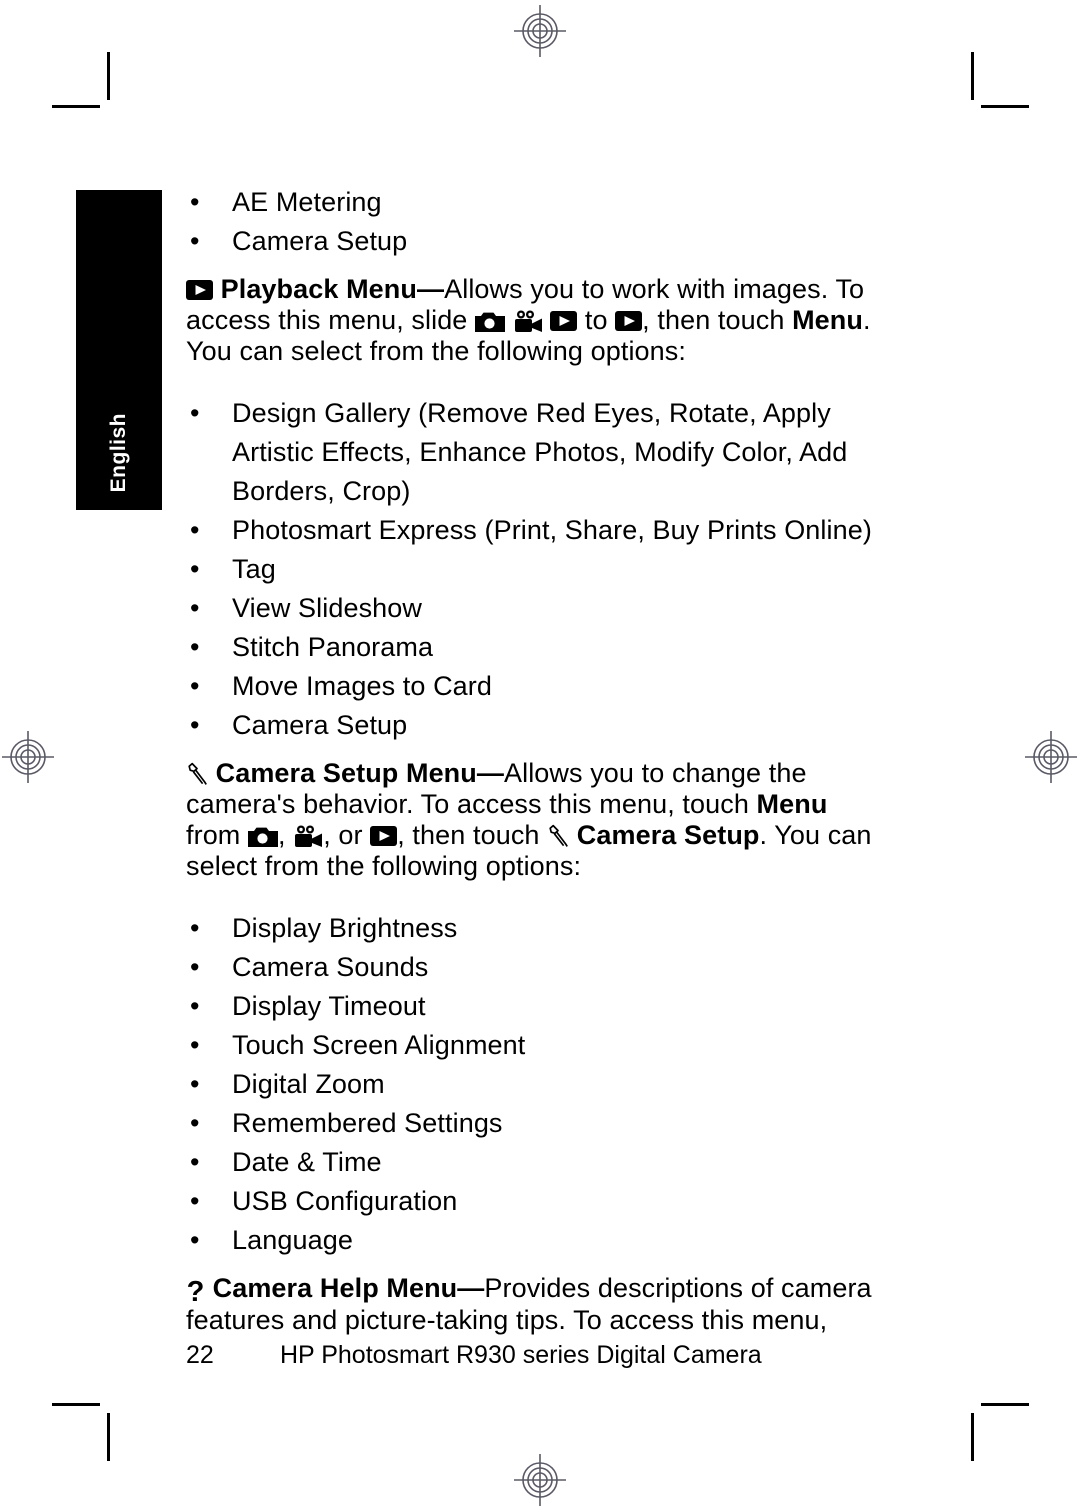 Image resolution: width=1080 pixels, height=1512 pixels. I want to click on list-item: • Move Images to Card, so click(536, 686).